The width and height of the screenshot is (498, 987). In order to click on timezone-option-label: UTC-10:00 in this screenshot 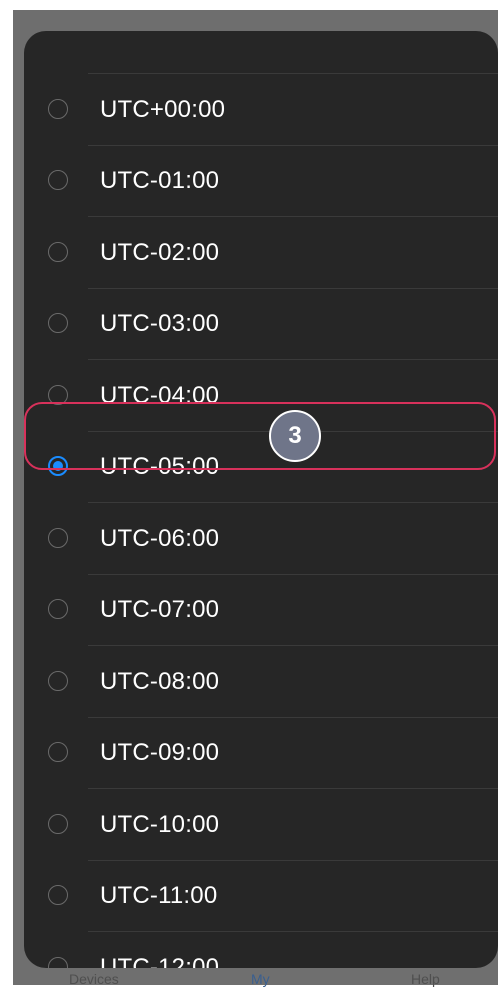, I will do `click(160, 824)`.